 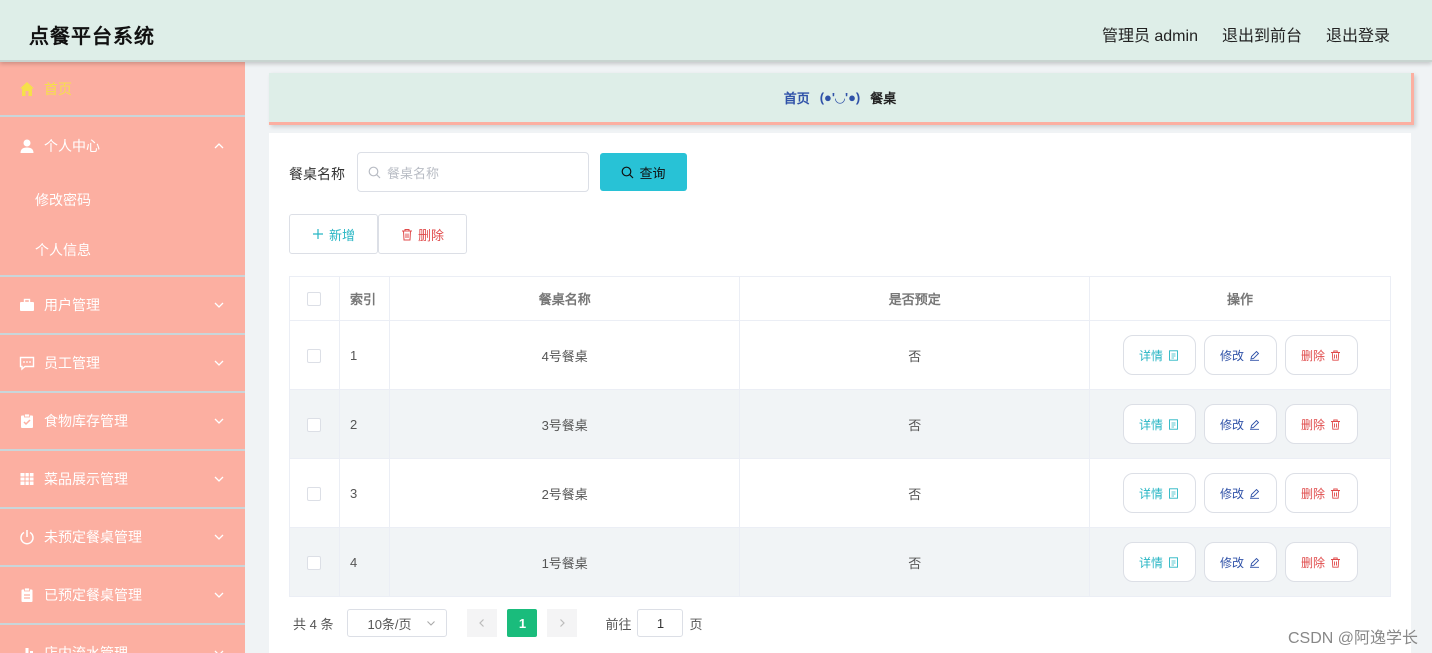 What do you see at coordinates (27, 146) in the screenshot?
I see `user-icon` at bounding box center [27, 146].